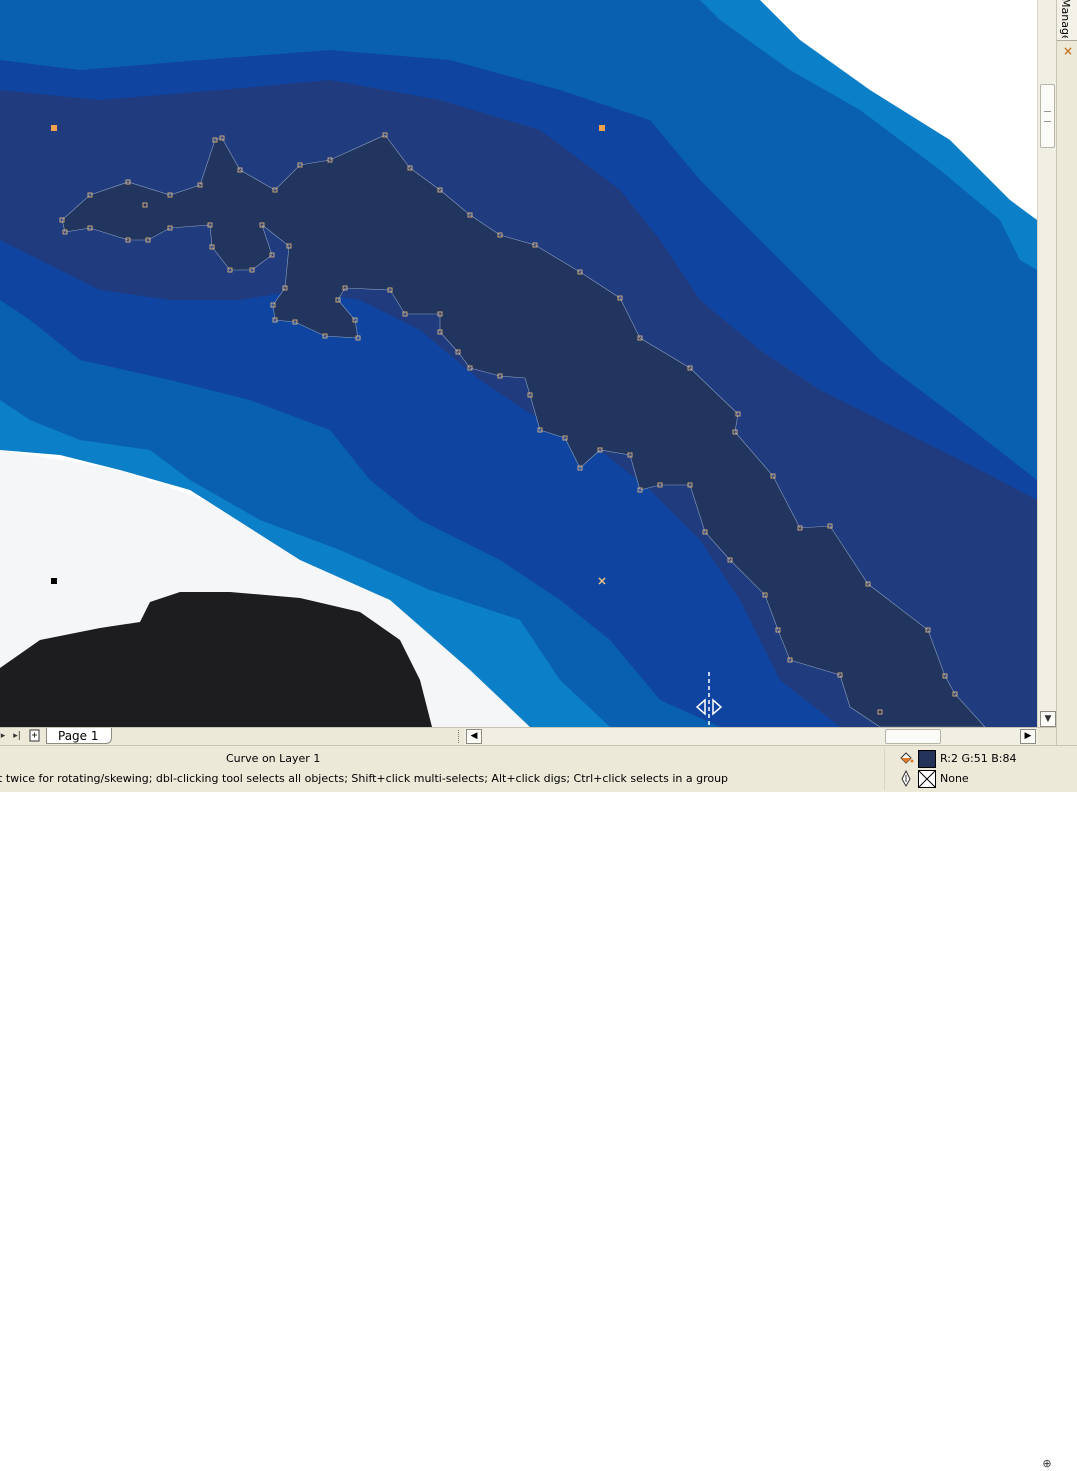 The width and height of the screenshot is (1077, 1471). What do you see at coordinates (913, 736) in the screenshot?
I see `horizontal-scroll-thumb` at bounding box center [913, 736].